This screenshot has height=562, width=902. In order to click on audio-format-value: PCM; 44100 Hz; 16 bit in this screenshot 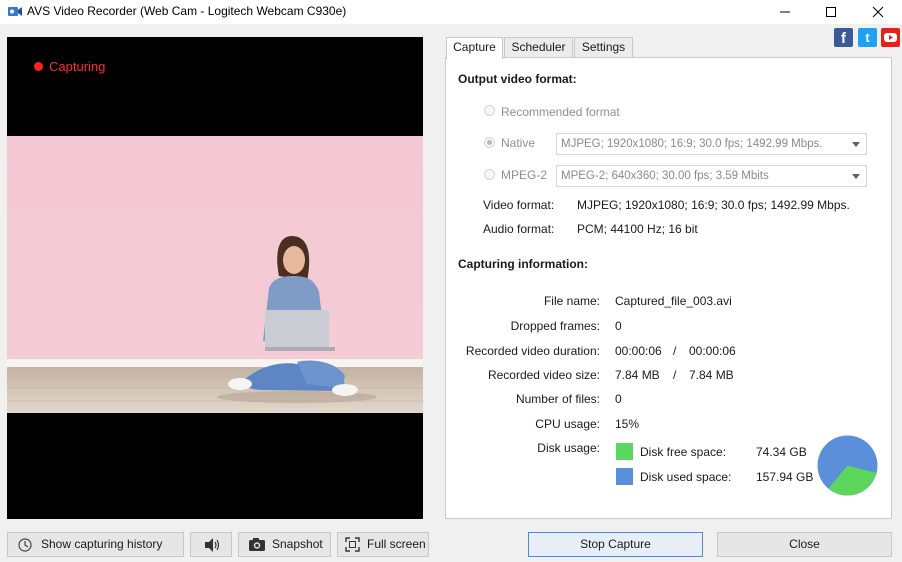, I will do `click(637, 229)`.